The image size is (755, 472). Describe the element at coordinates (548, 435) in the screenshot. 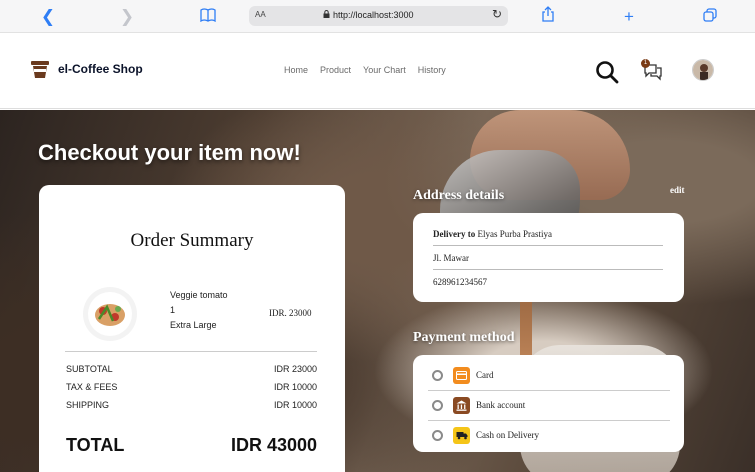

I see `payment-option-cod: Cash on Delivery` at that location.